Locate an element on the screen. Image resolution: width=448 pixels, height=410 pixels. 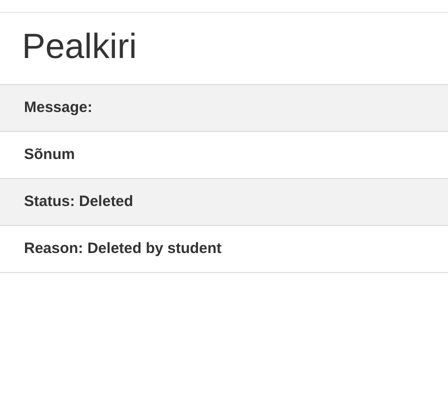
table-cell-text: Status: Deleted is located at coordinates (79, 202).